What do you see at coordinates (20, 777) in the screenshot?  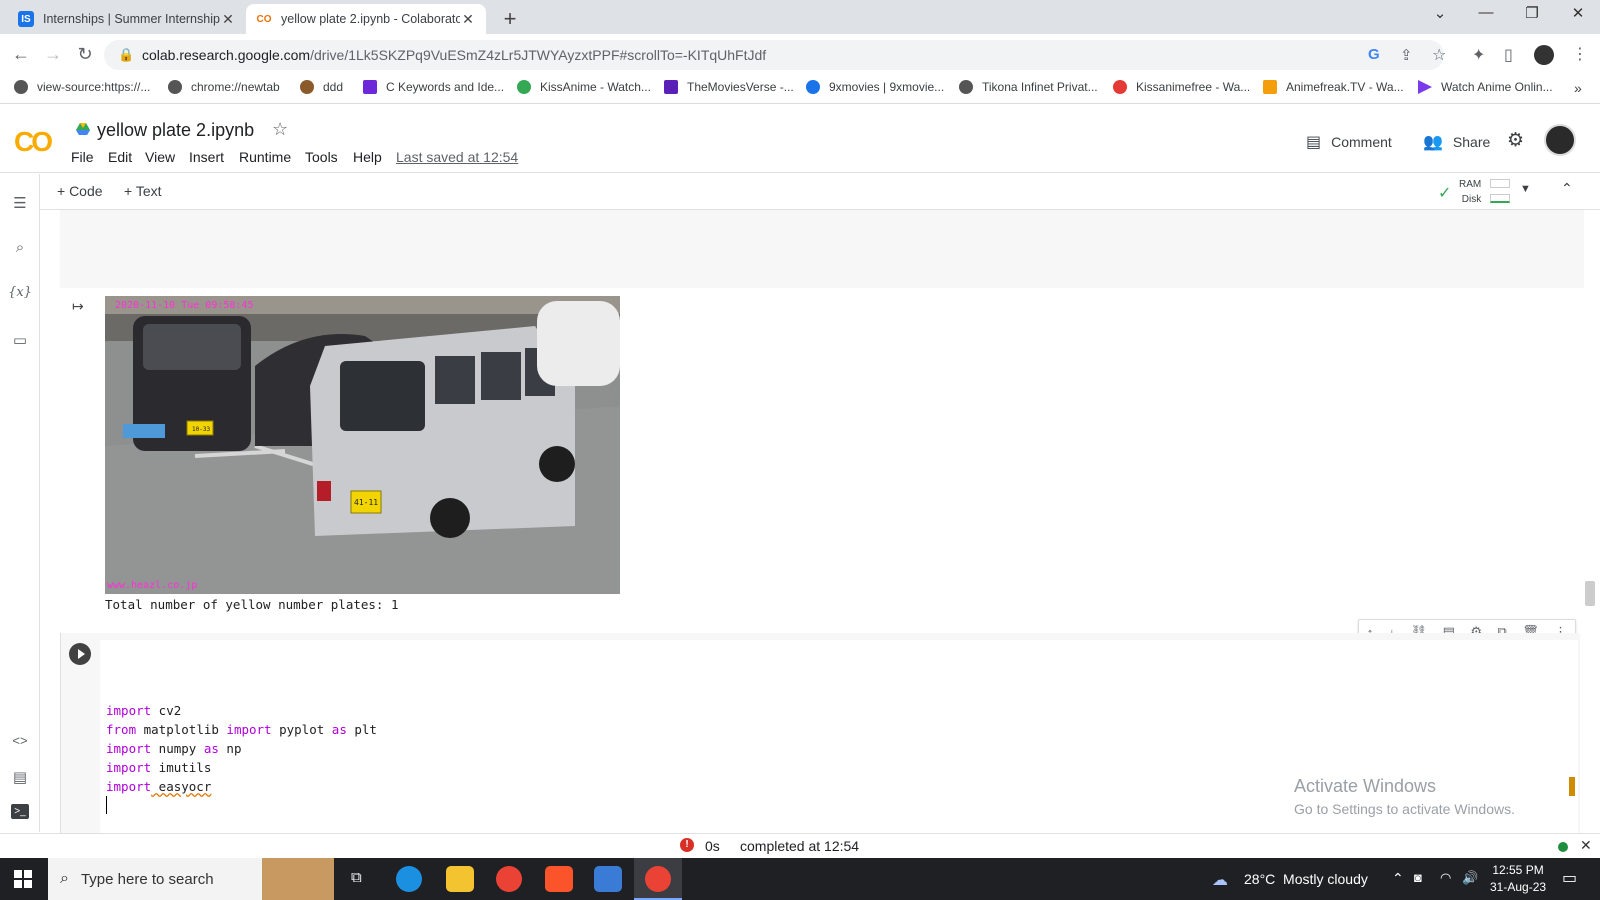 I see `command-palette-icon: ▤` at bounding box center [20, 777].